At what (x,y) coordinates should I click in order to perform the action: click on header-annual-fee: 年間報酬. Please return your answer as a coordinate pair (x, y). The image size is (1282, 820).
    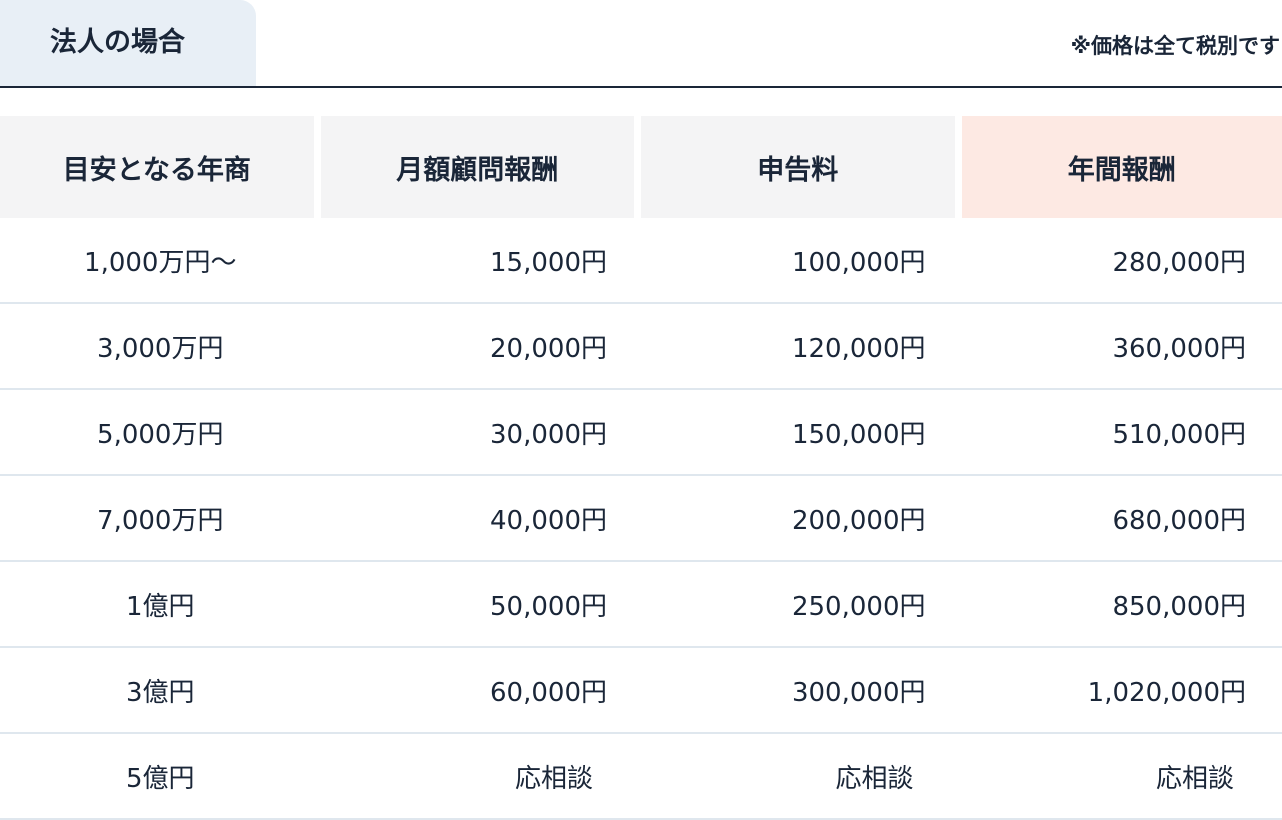
    Looking at the image, I should click on (1121, 167).